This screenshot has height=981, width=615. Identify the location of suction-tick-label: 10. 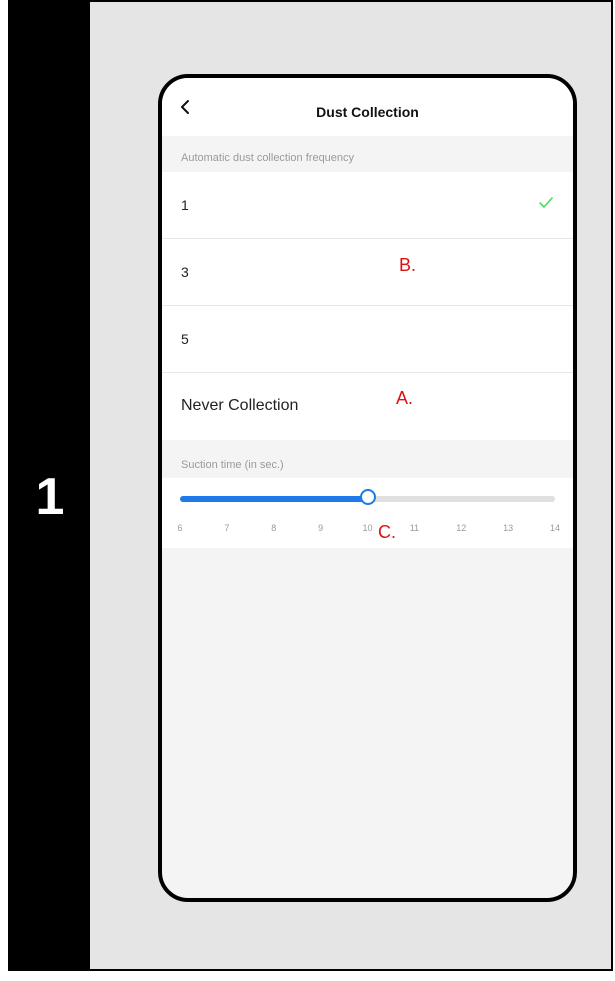
(367, 528).